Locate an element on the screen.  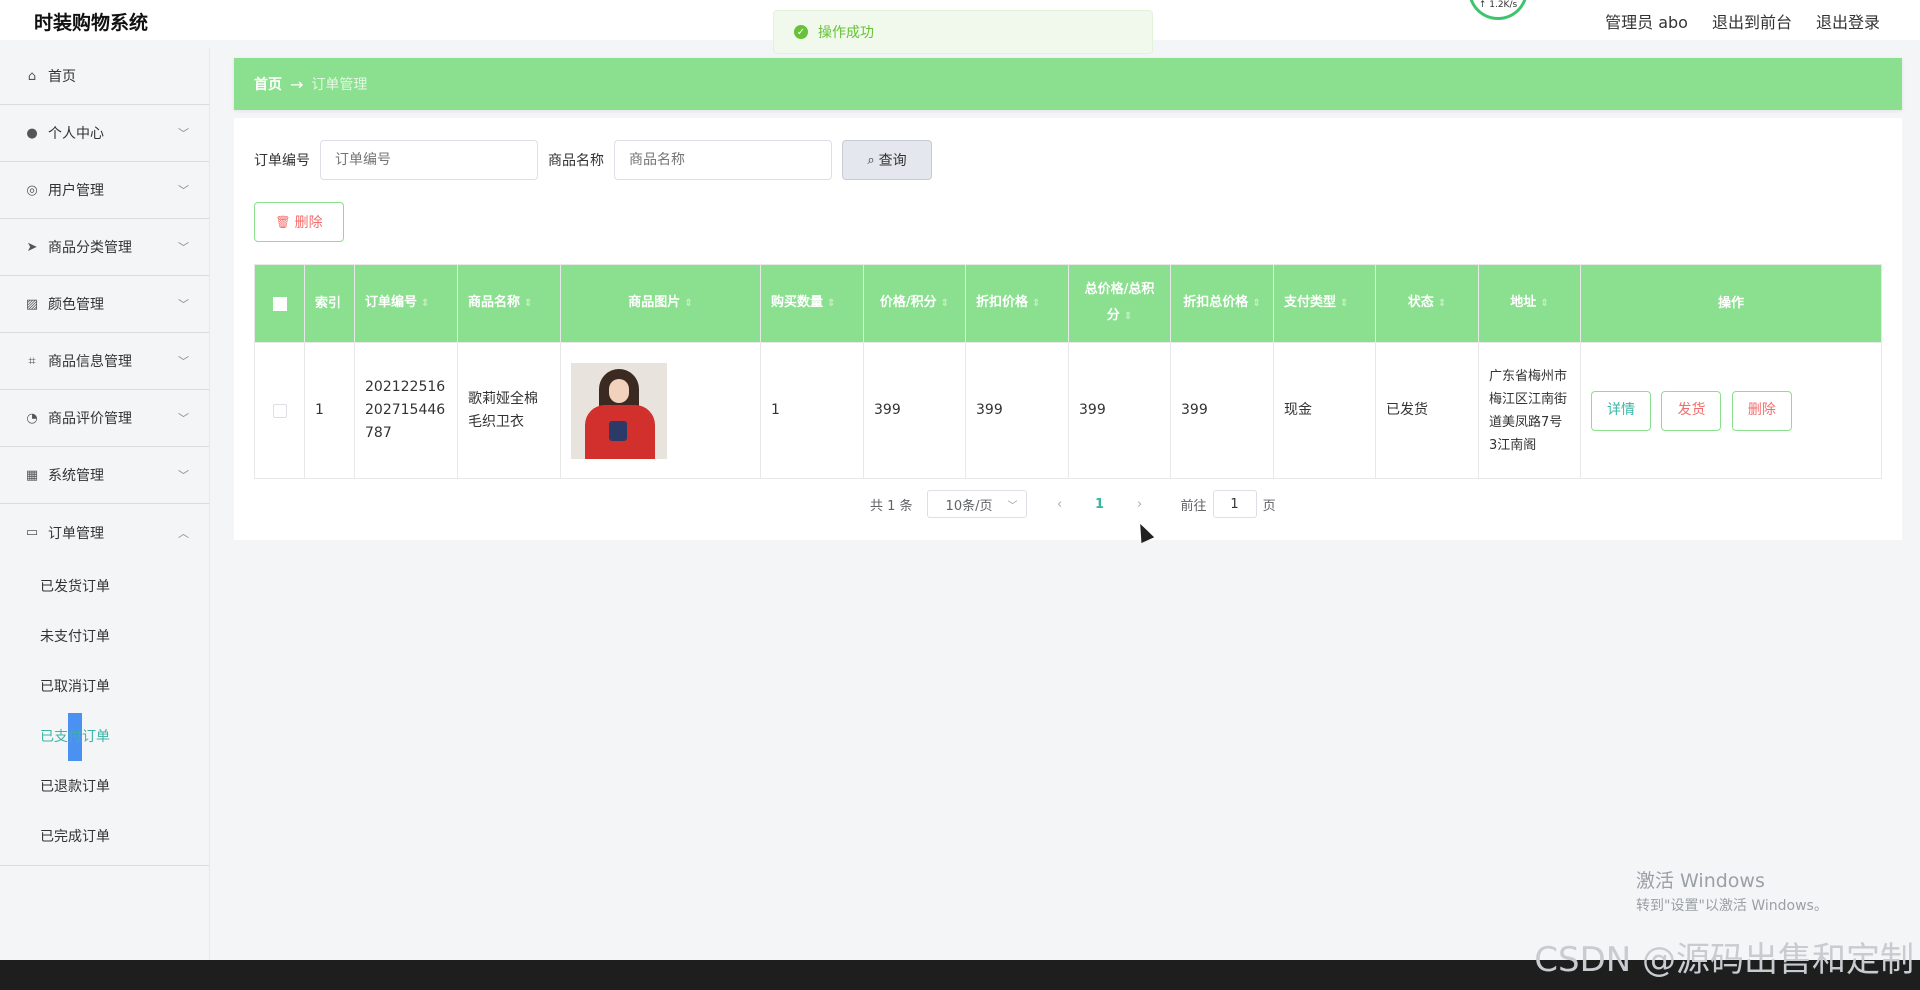
chat-icon: ▭ is located at coordinates (32, 532).